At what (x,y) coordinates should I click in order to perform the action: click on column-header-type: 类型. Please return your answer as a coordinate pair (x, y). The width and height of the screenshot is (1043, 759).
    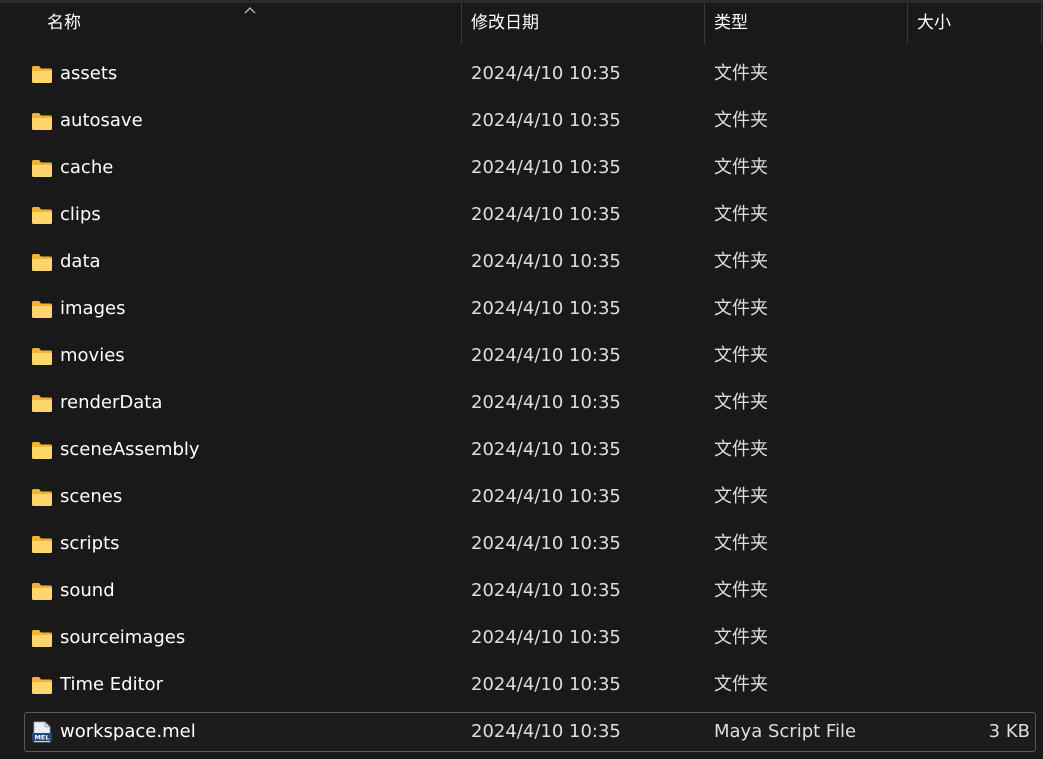
    Looking at the image, I should click on (805, 23).